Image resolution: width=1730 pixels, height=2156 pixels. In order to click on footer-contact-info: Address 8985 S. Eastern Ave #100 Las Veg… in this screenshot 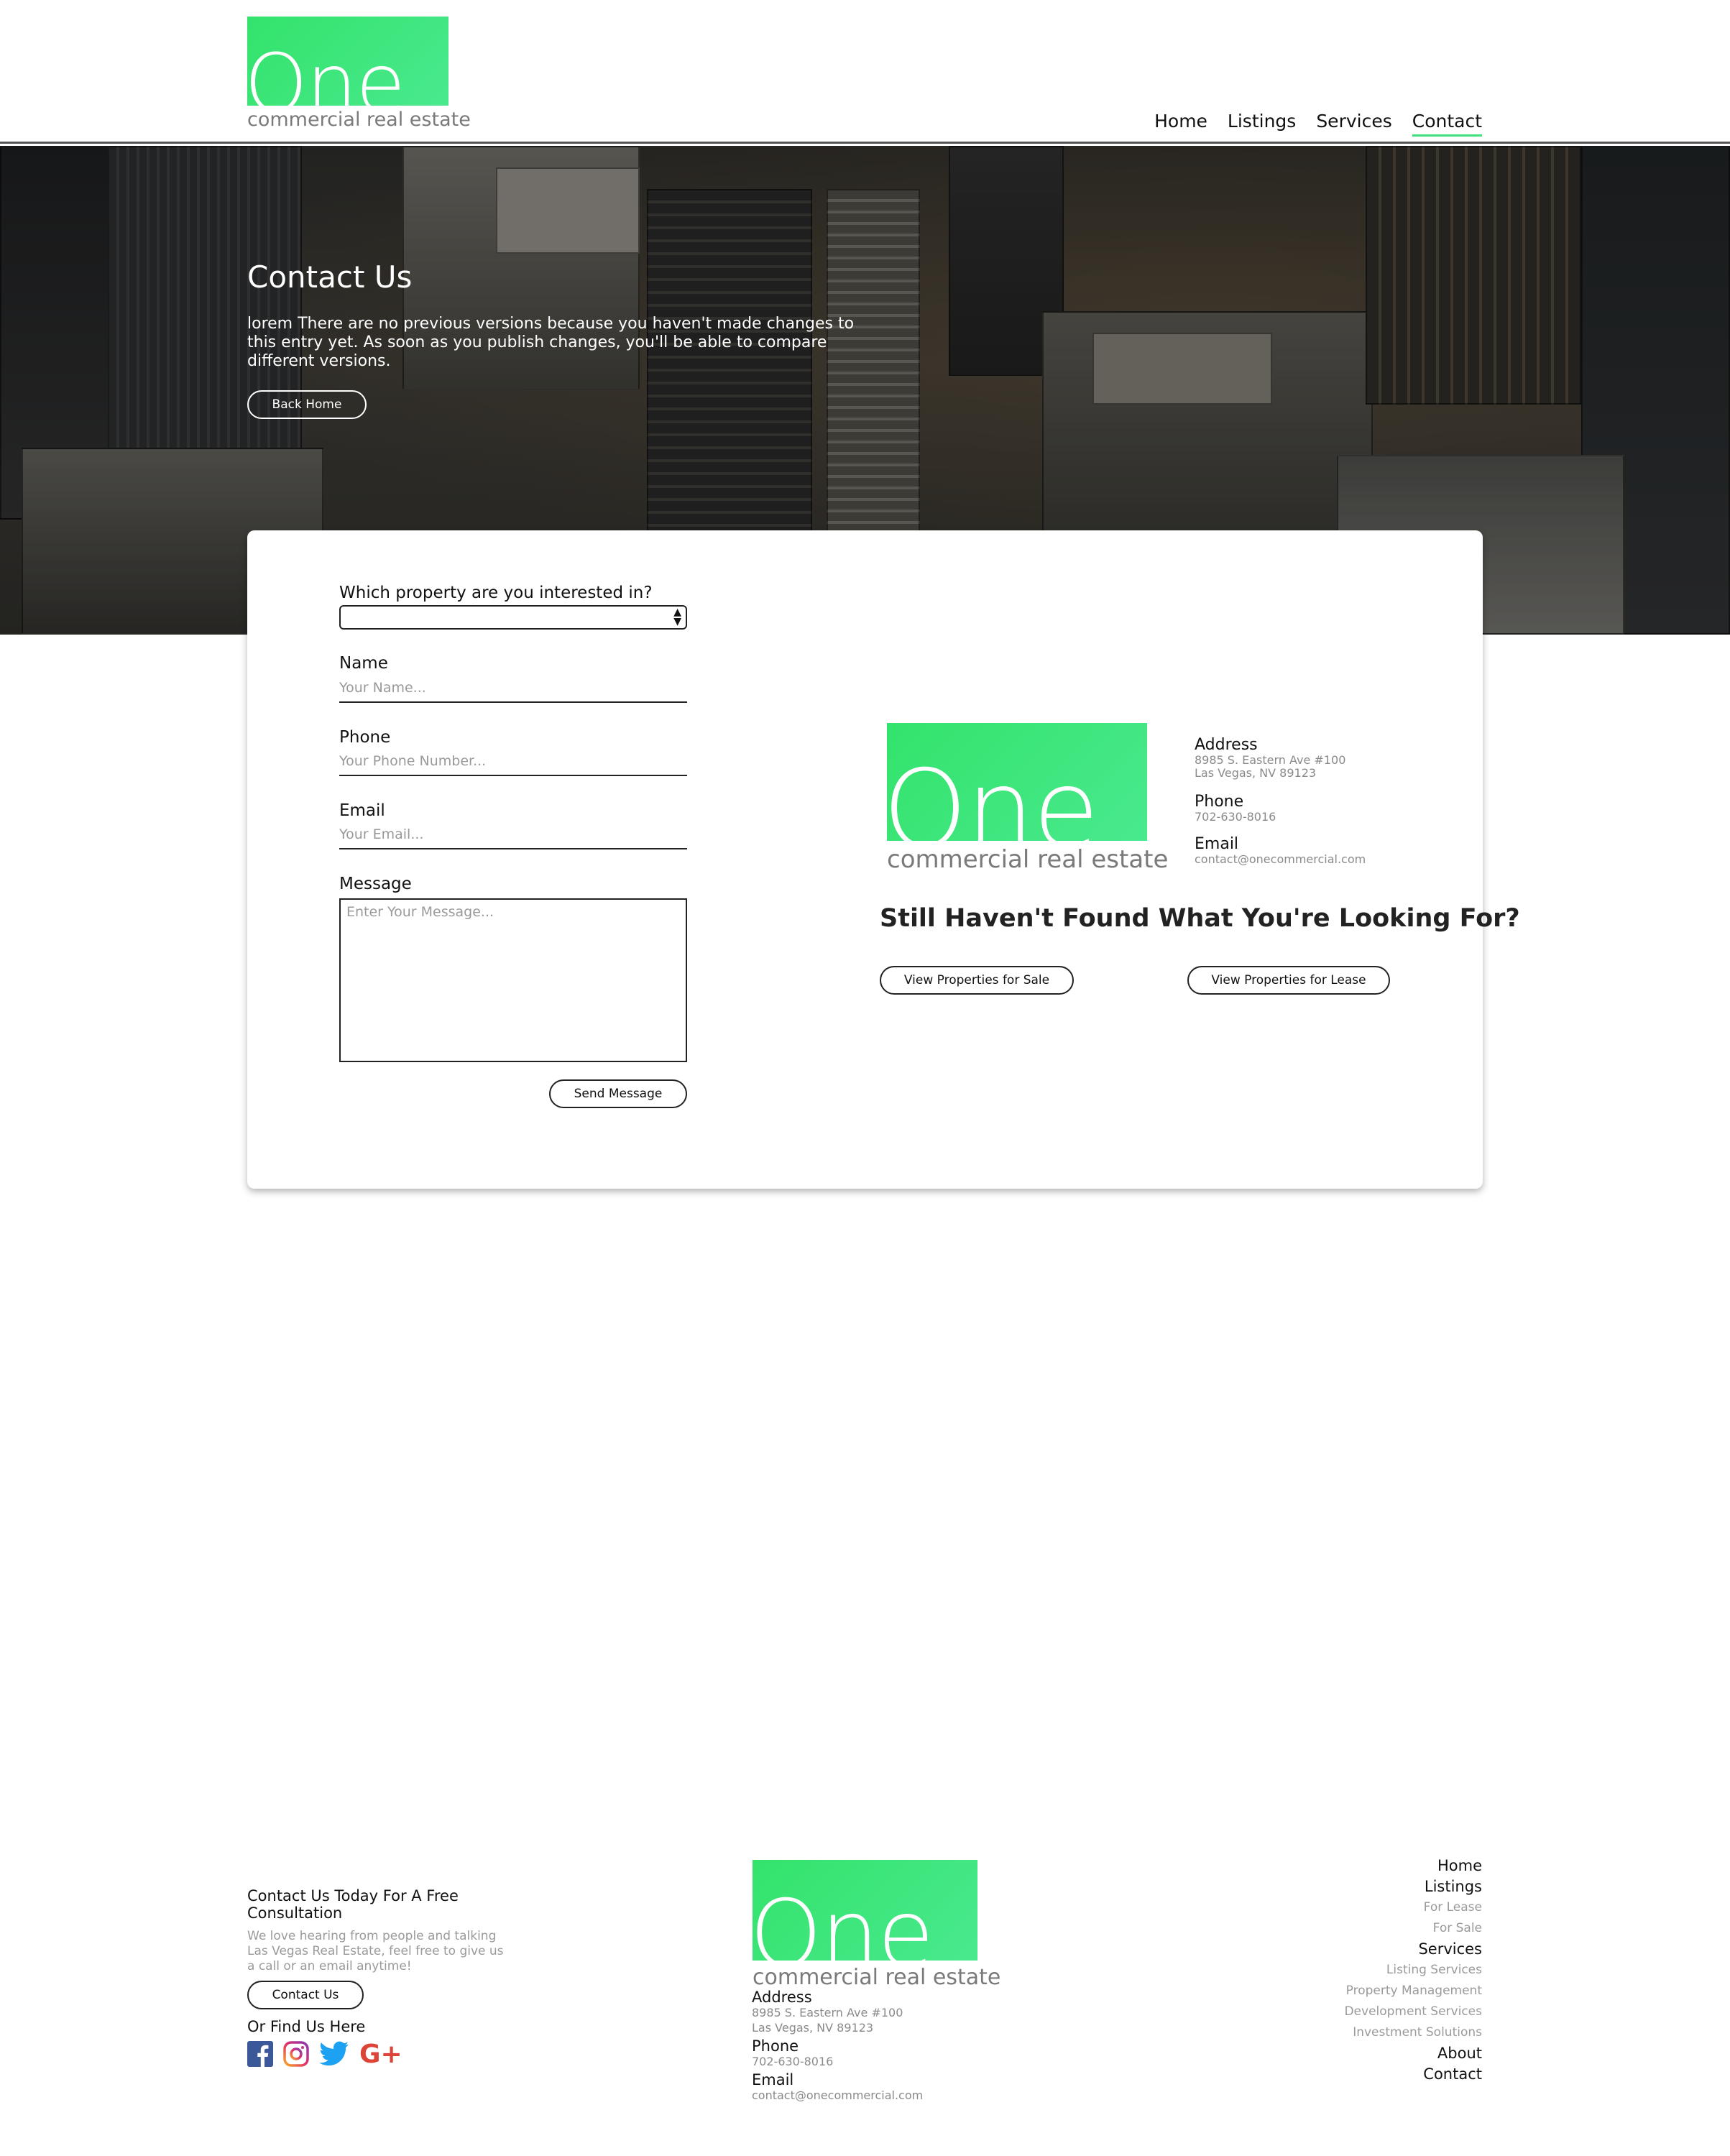, I will do `click(867, 2046)`.